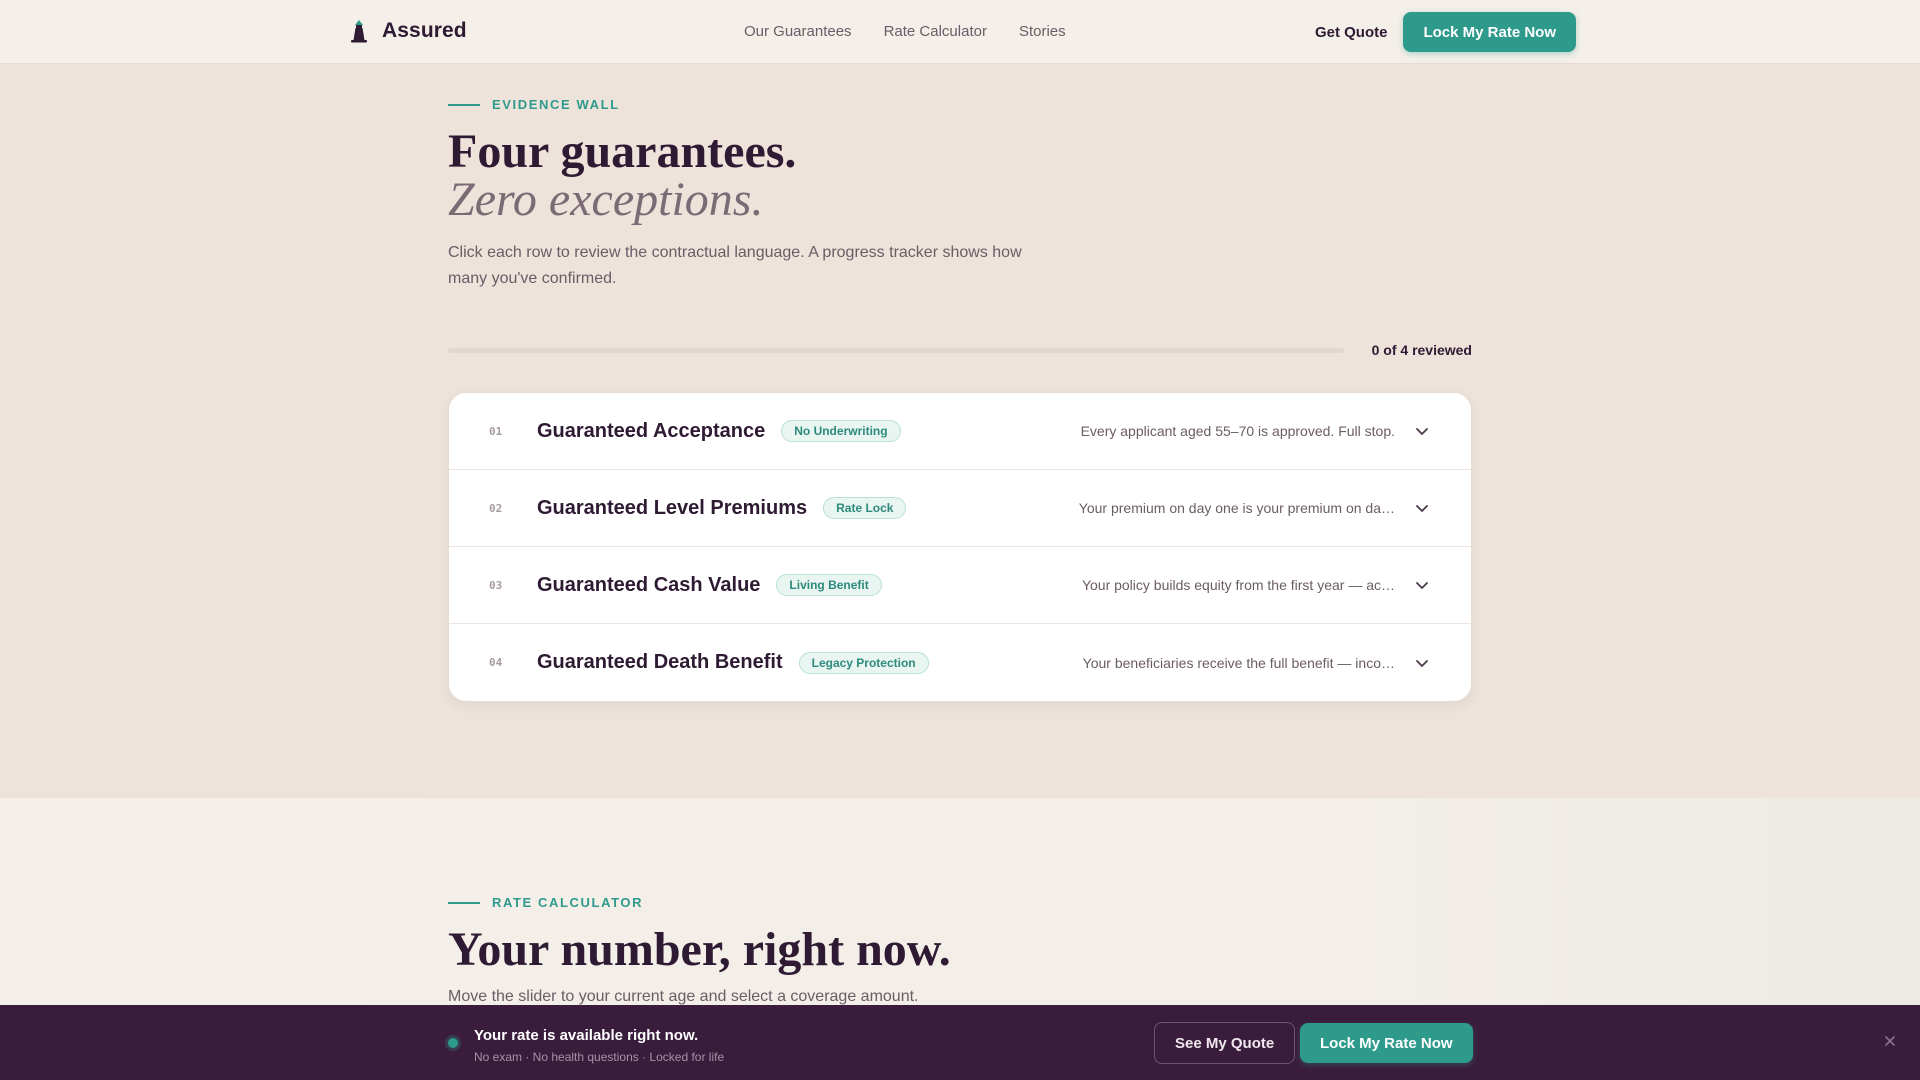  Describe the element at coordinates (568, 902) in the screenshot. I see `eyebrow-text: RATE CALCULATOR` at that location.